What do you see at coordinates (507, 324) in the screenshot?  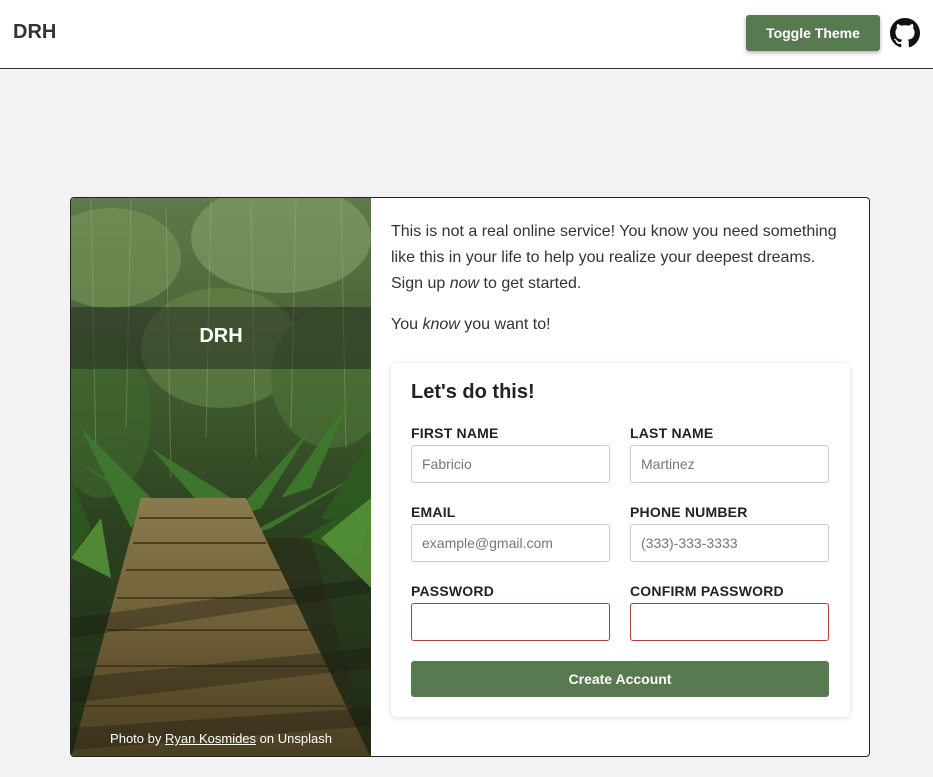 I see `tagline-end: you want to!` at bounding box center [507, 324].